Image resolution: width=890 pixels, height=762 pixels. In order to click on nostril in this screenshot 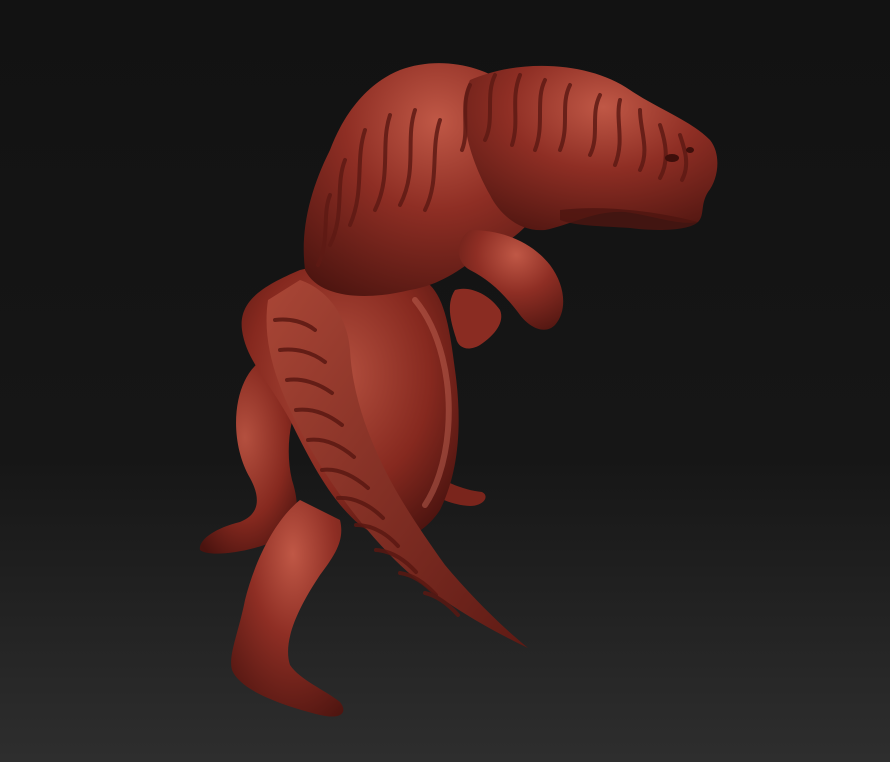, I will do `click(690, 150)`.